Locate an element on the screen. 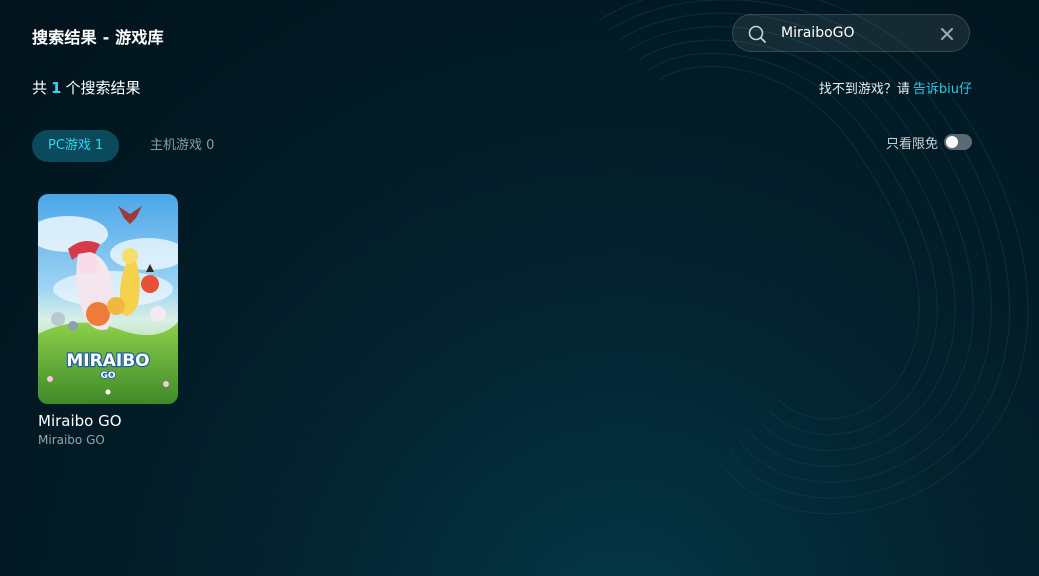 Image resolution: width=1039 pixels, height=576 pixels. tab-console-games: 主机游戏 0 is located at coordinates (182, 146).